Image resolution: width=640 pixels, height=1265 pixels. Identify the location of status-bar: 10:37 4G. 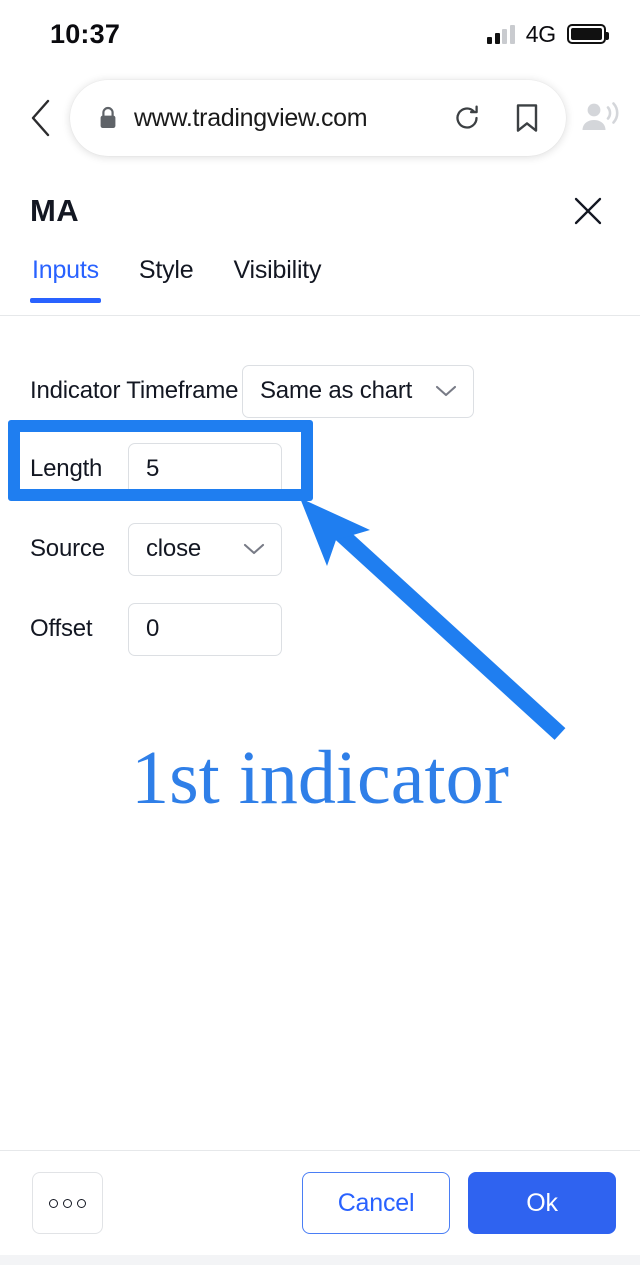
(320, 34).